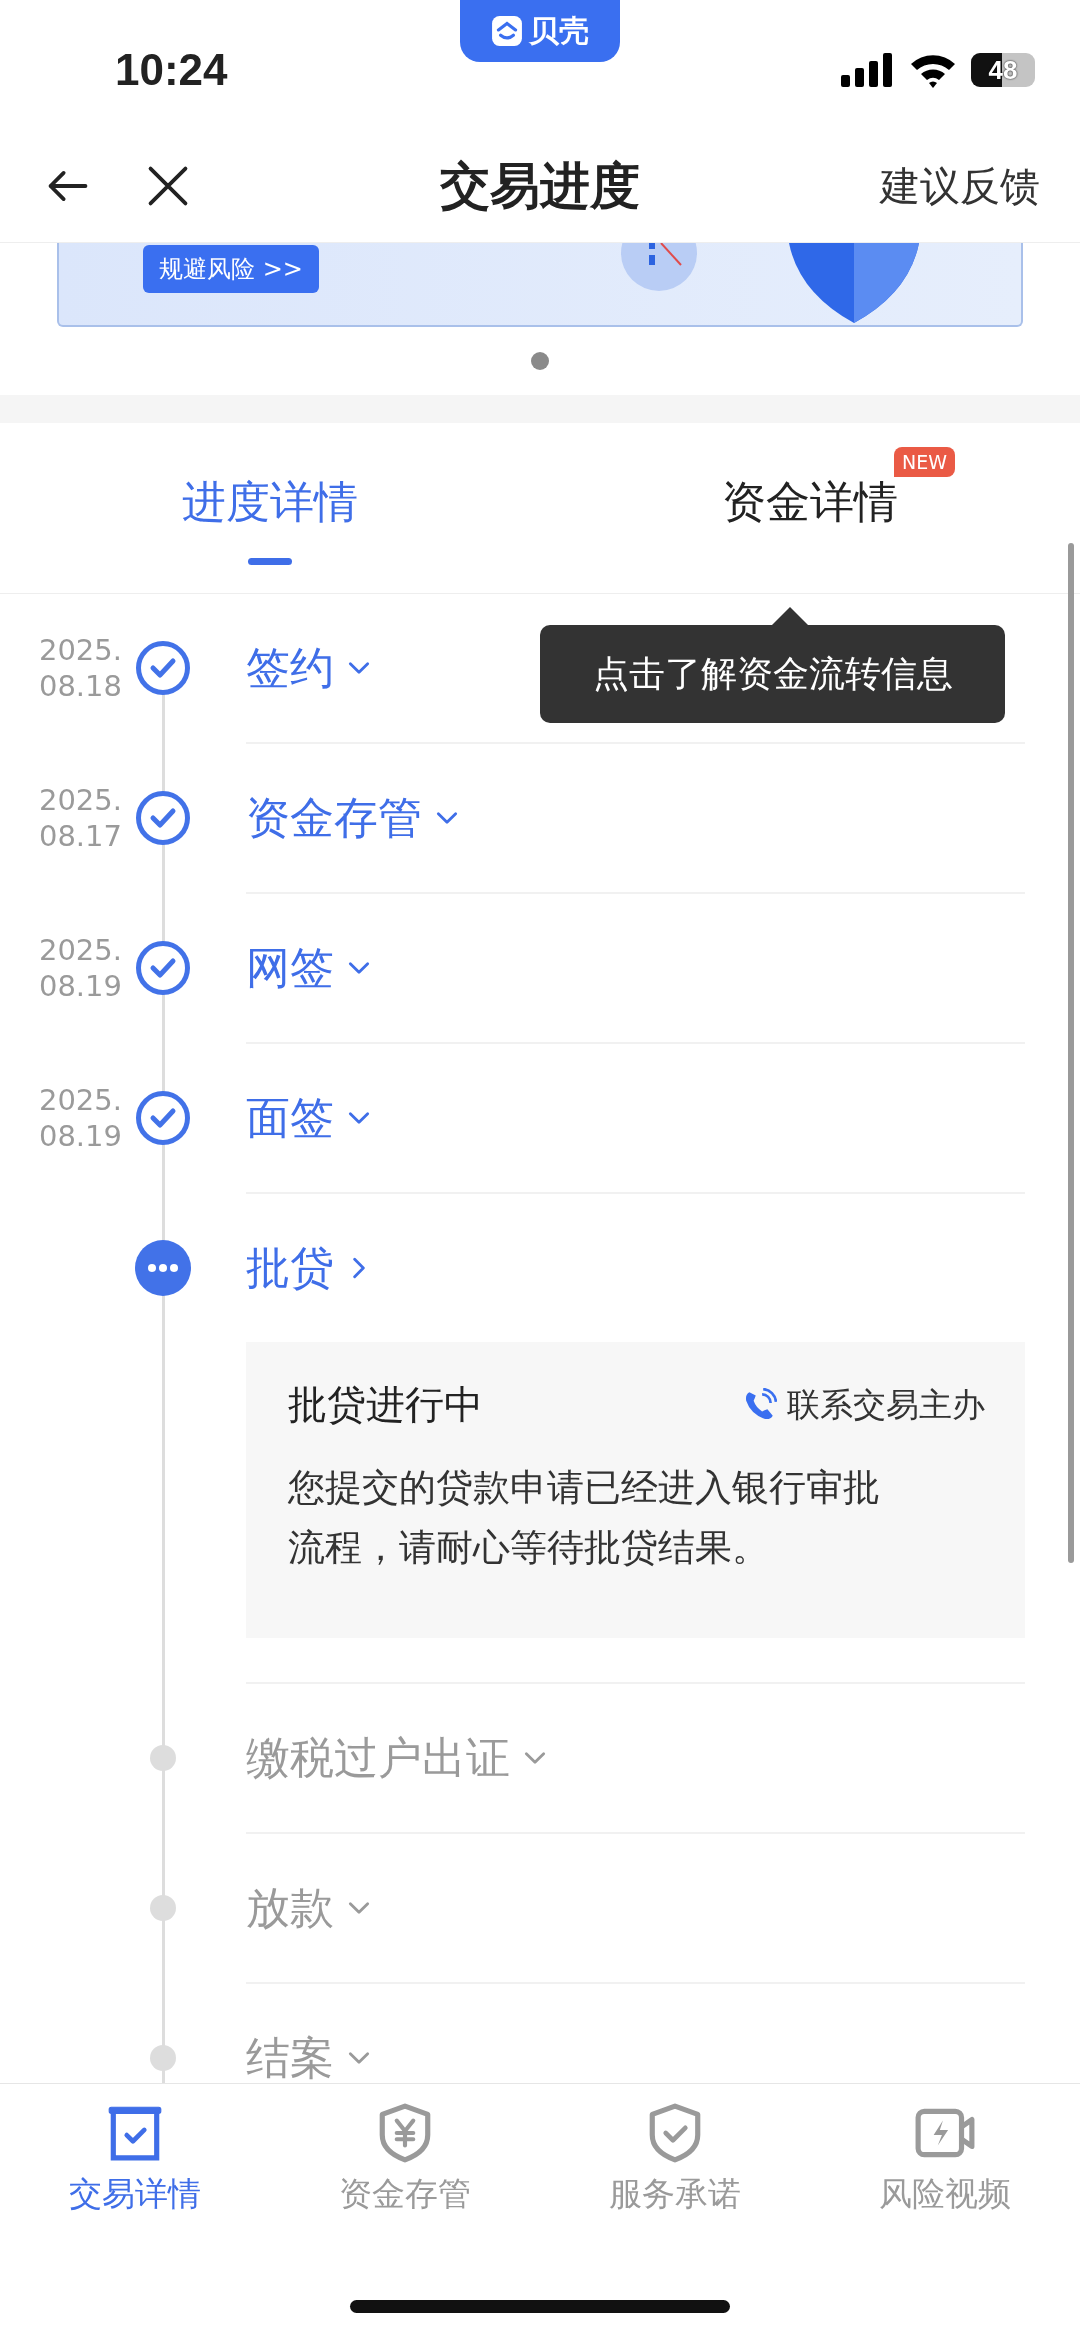  Describe the element at coordinates (378, 1758) in the screenshot. I see `step-title: 缴税过户出证` at that location.